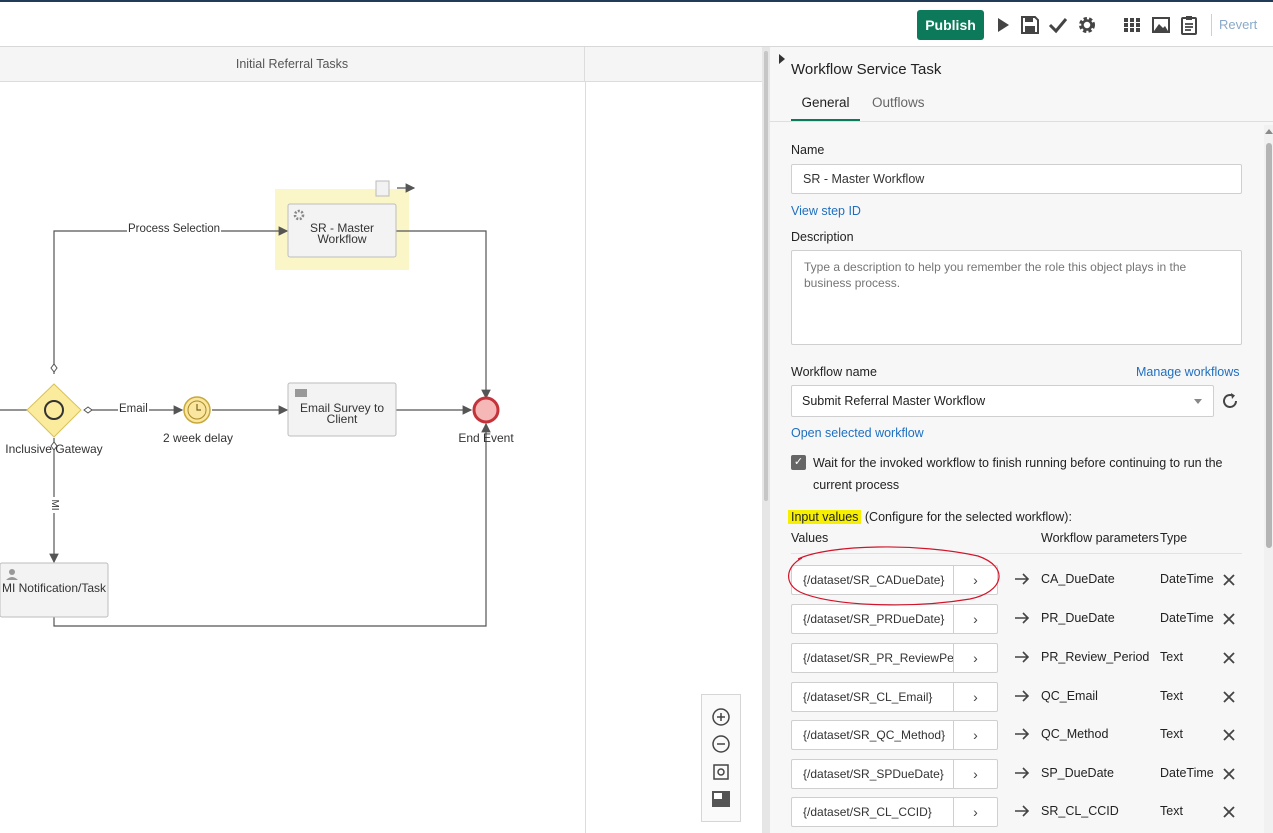  I want to click on workflow-parameter: QC_Method, so click(1075, 734).